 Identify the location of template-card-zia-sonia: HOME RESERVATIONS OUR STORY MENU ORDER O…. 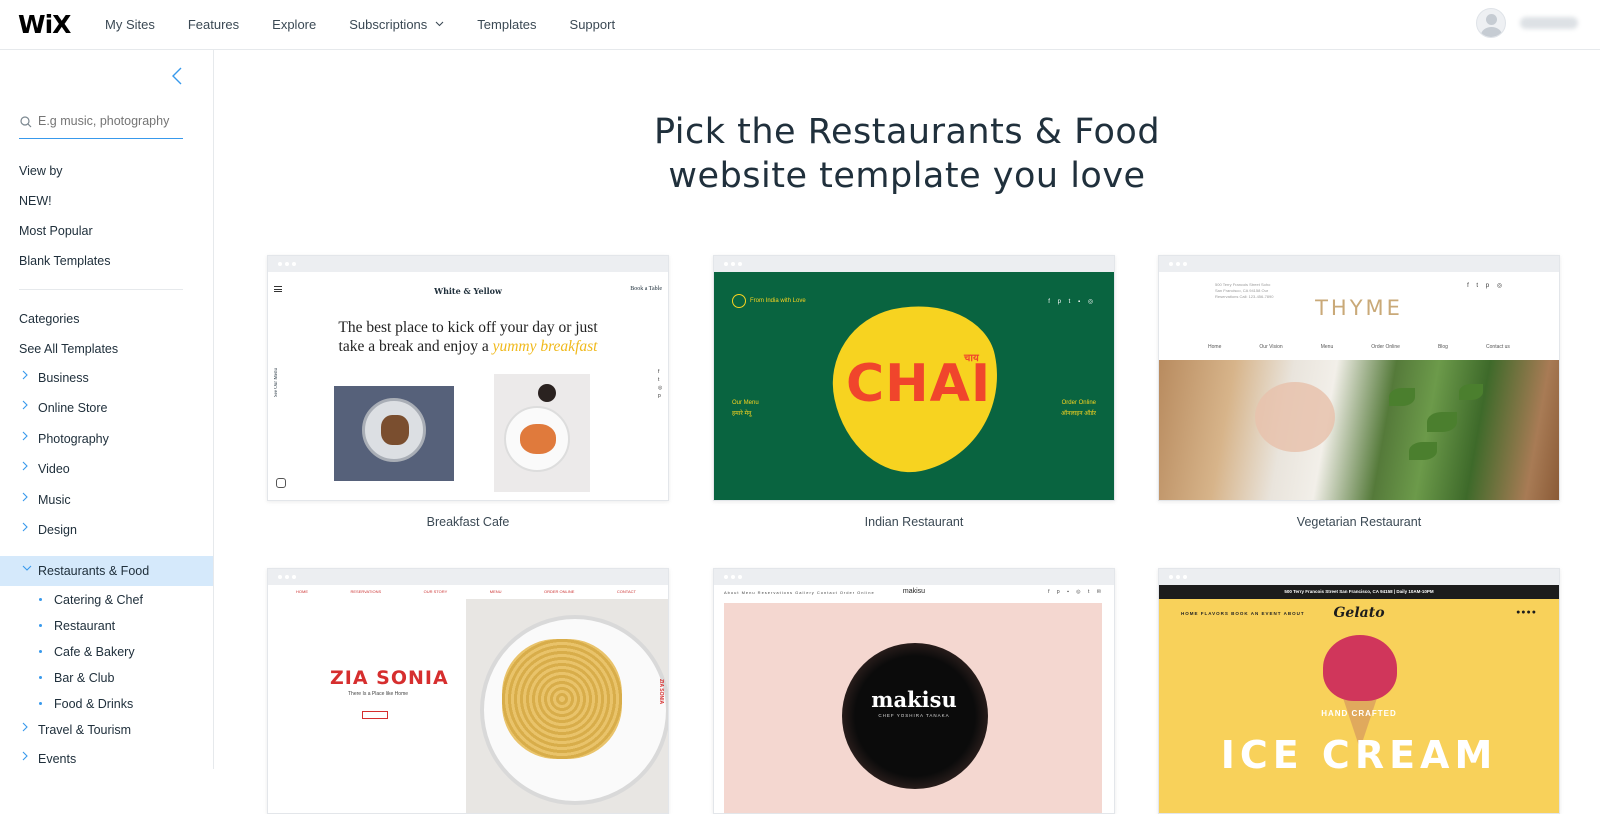
(468, 691).